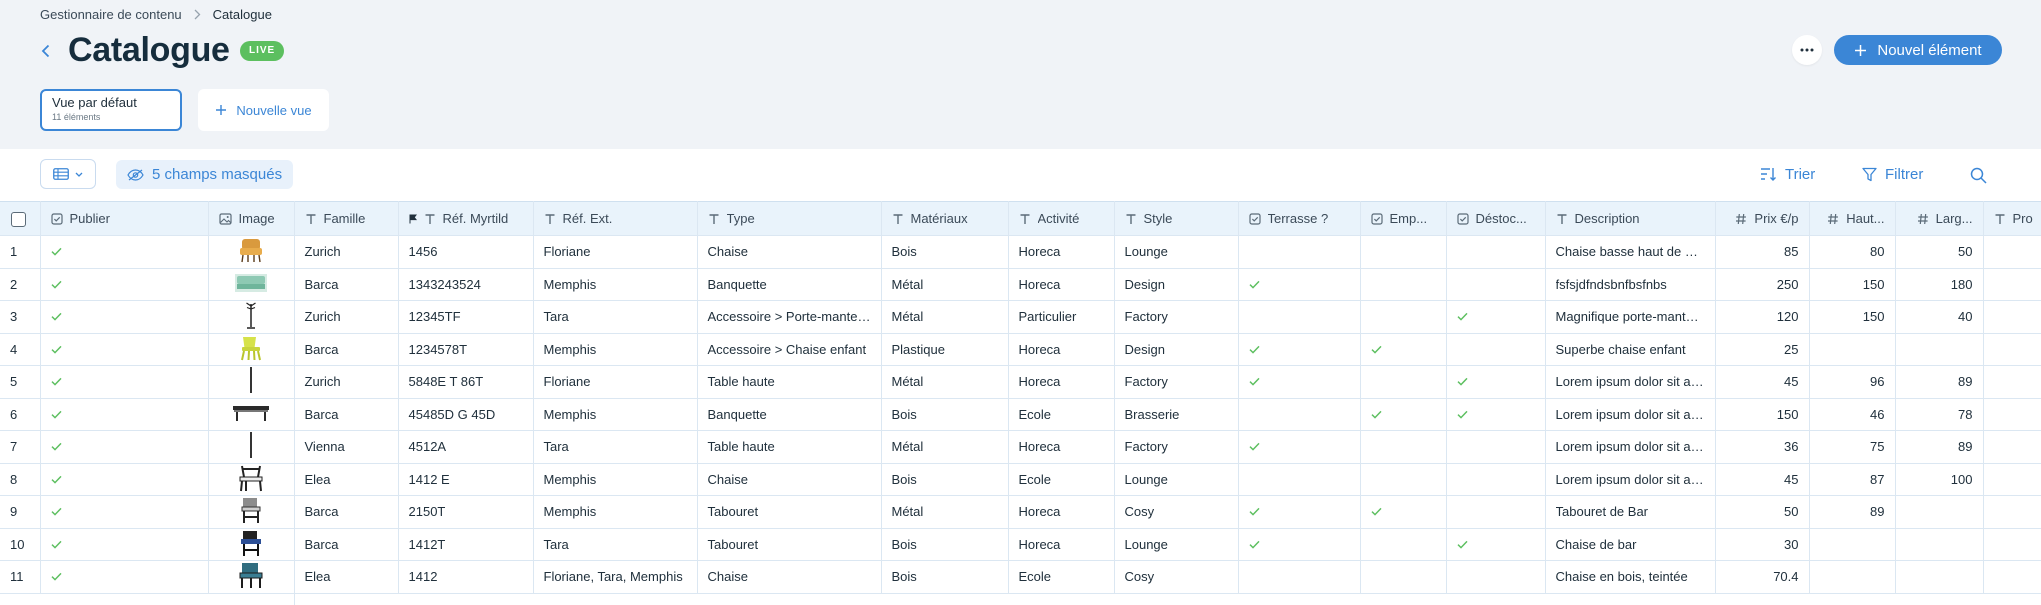 The width and height of the screenshot is (2041, 605). I want to click on view-tab-default: Vue par défaut 11 éléments, so click(111, 110).